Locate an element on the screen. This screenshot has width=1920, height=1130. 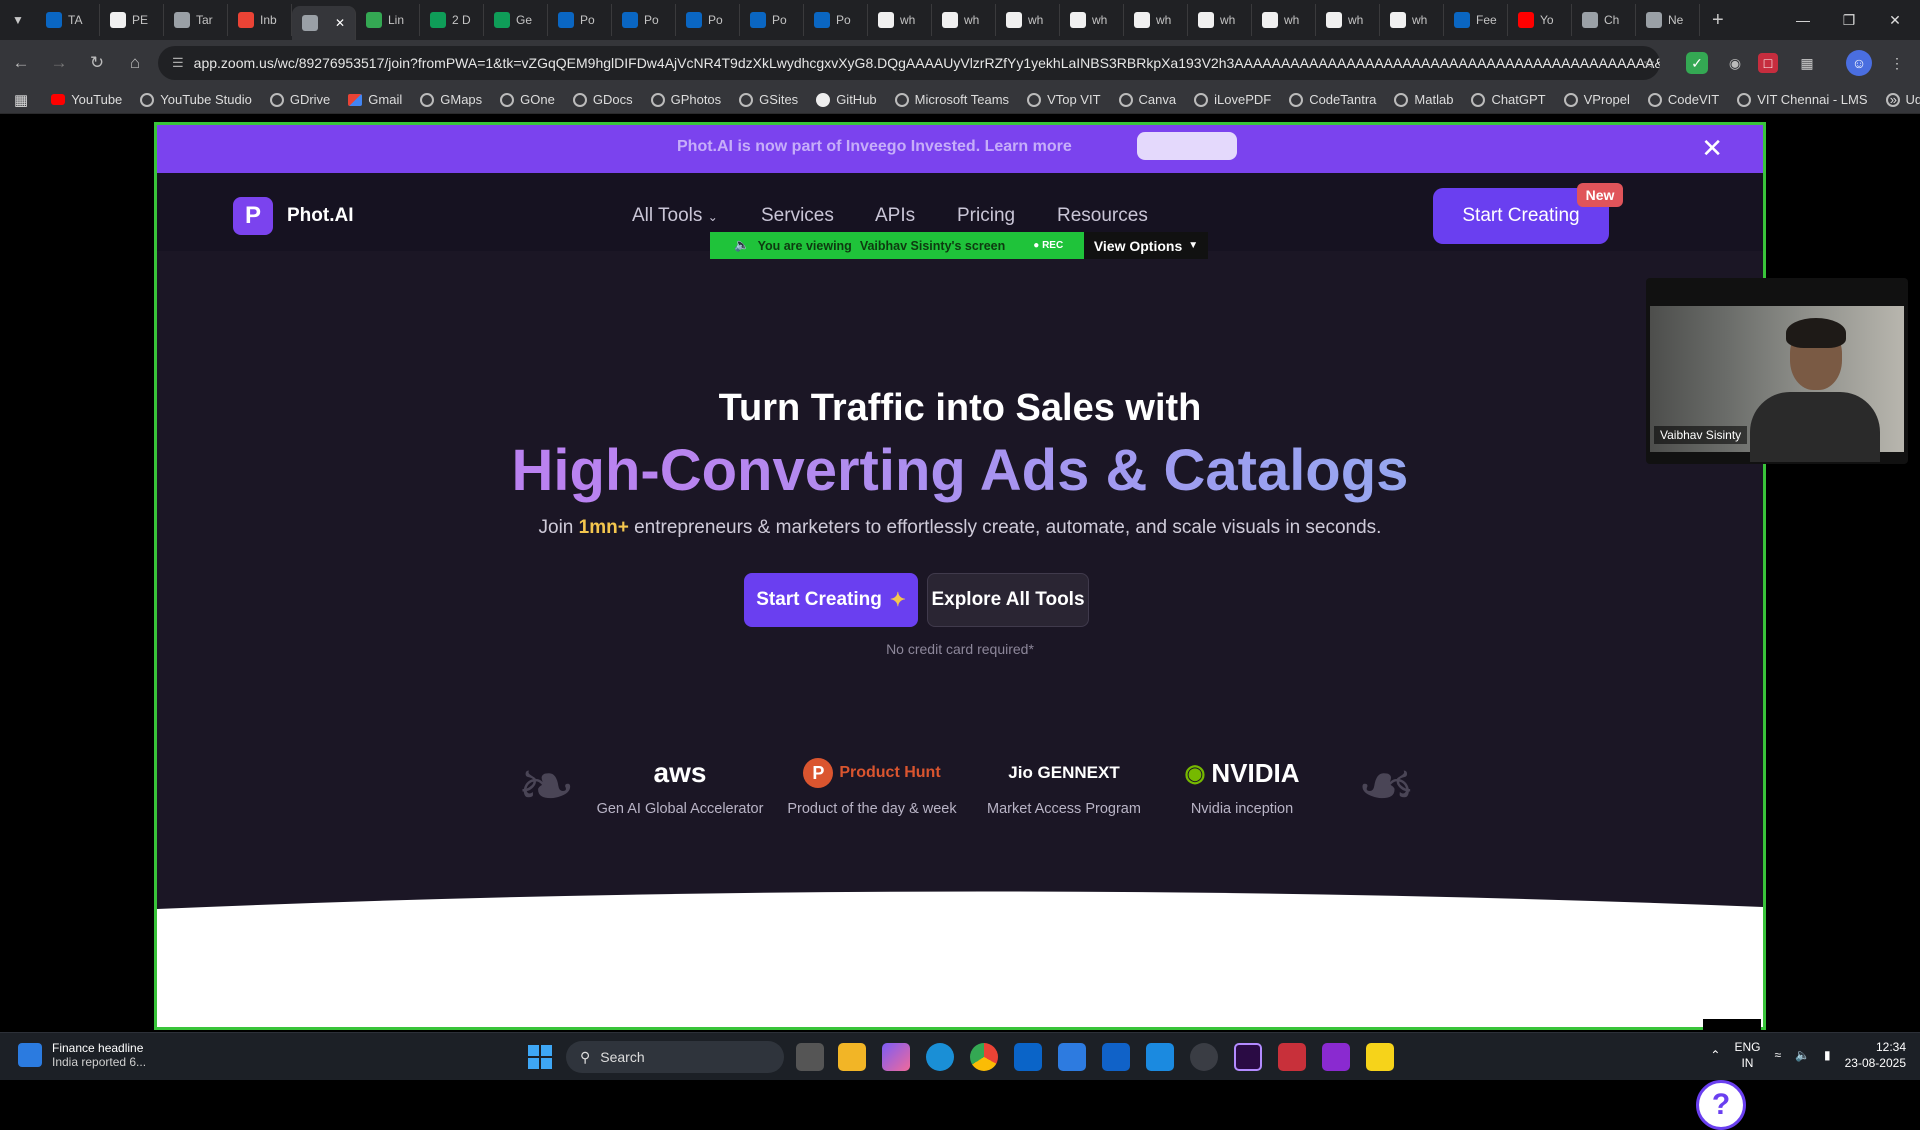
wifi-icon: ≈ is located at coordinates (1777, 1055).